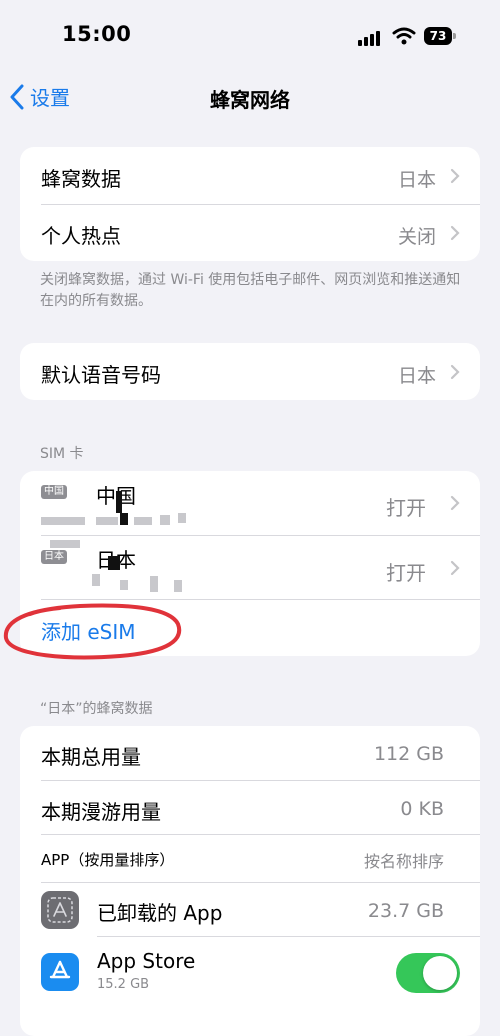 This screenshot has height=1036, width=500. Describe the element at coordinates (250, 858) in the screenshot. I see `apps-header-row: APP（按用量排序） 按名称排序` at that location.